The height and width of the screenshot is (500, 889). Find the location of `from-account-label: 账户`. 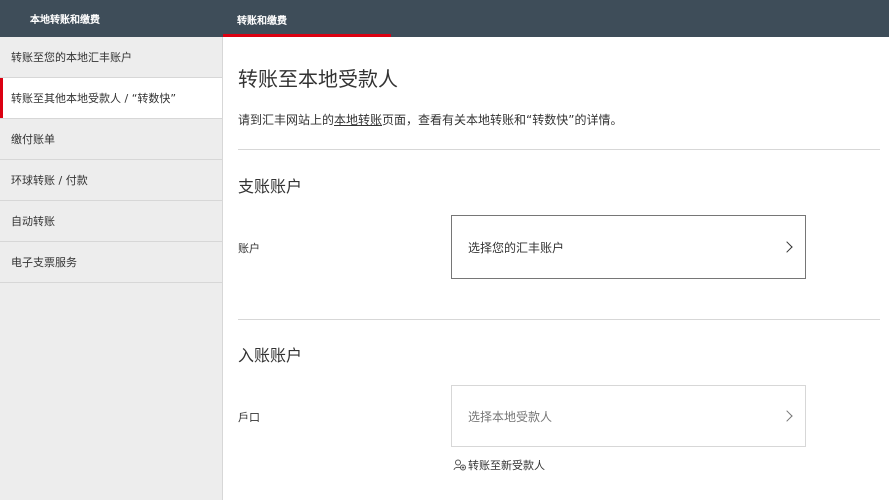

from-account-label: 账户 is located at coordinates (249, 248).